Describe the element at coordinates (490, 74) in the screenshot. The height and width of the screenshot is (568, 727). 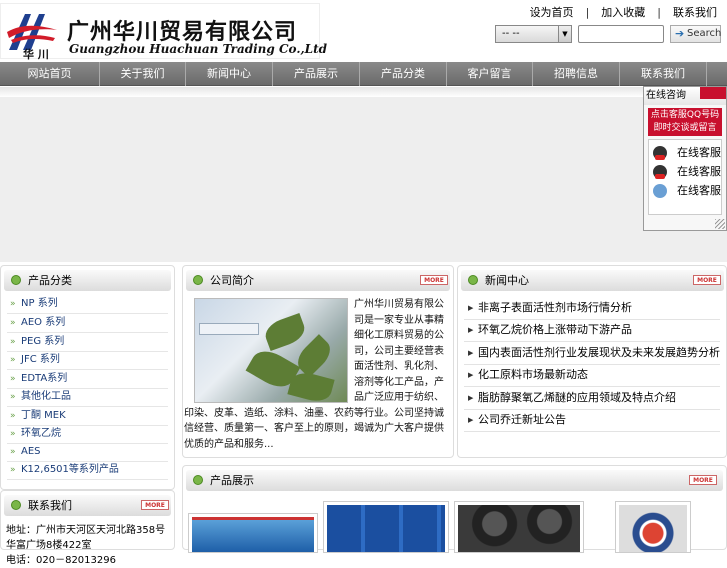
I see `nav-item-guestbook: 客户留言` at that location.